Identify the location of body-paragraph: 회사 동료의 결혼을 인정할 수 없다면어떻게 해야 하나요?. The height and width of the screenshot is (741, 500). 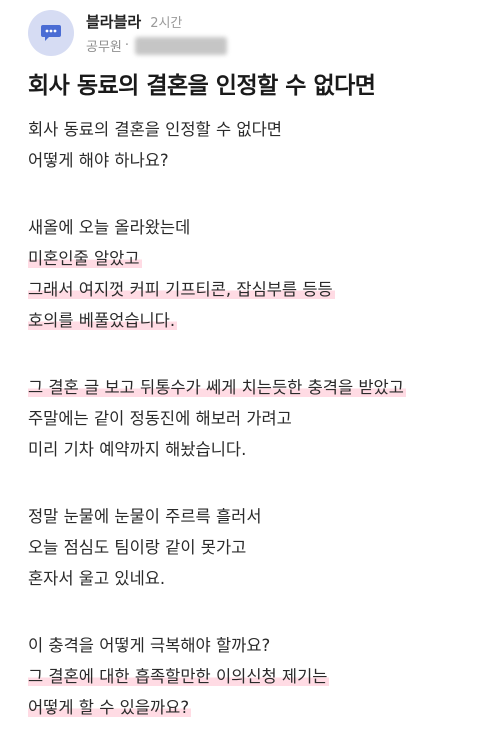
(258, 145).